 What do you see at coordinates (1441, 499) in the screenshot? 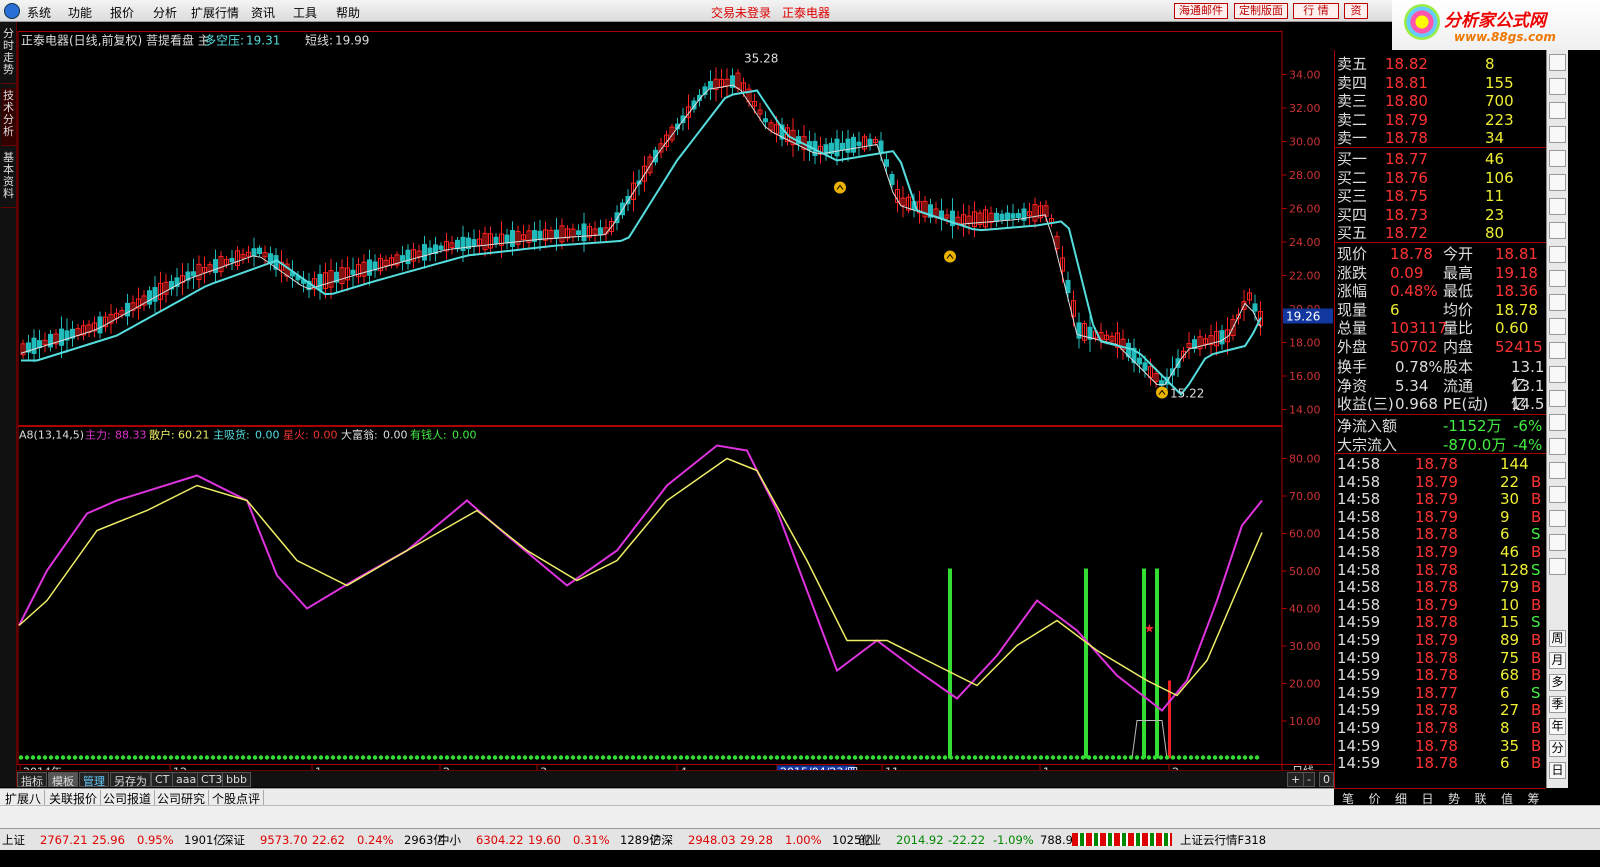
I see `trade-row: 14:58 18.79 30 B` at bounding box center [1441, 499].